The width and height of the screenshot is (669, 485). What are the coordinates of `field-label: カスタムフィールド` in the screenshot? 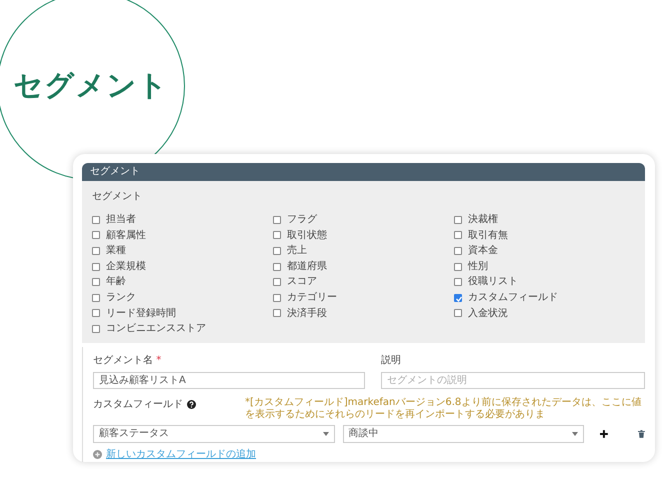 It's located at (138, 405).